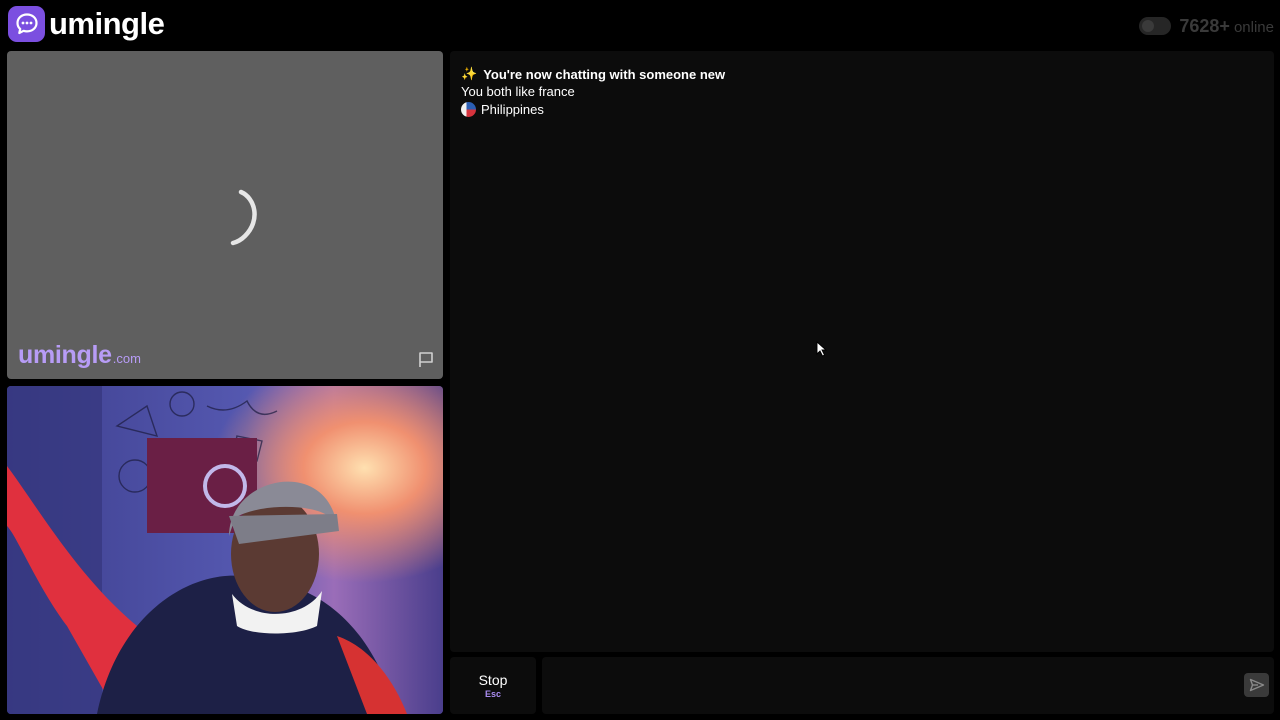 This screenshot has width=1280, height=720. What do you see at coordinates (26, 24) in the screenshot?
I see `chat-bubble-icon` at bounding box center [26, 24].